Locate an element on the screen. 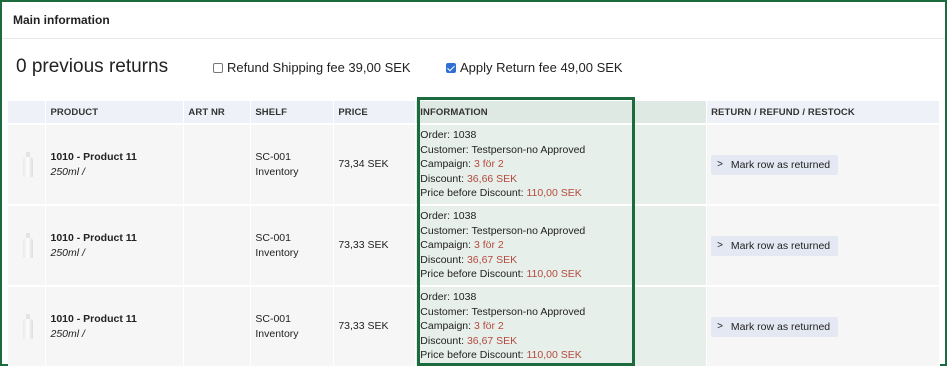 The height and width of the screenshot is (366, 947). section-title: Main information is located at coordinates (61, 20).